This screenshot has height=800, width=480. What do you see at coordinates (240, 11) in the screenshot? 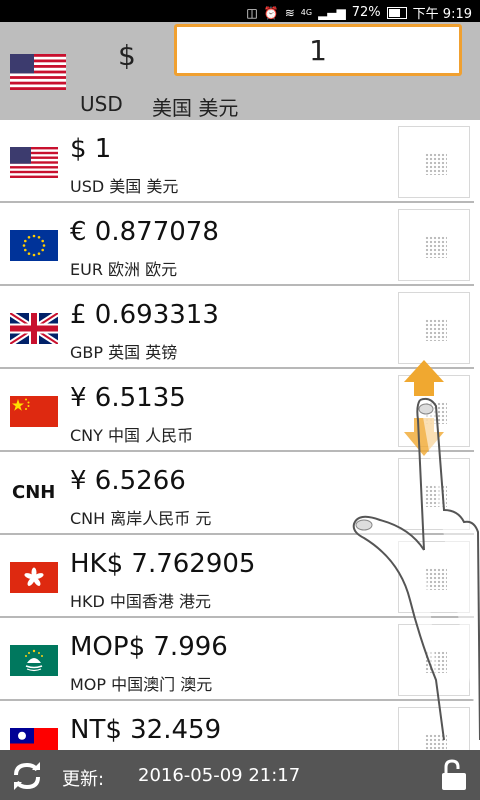
I see `status-bar: ◫ ⏰ ≋ 4G ▂▄▆ 72% 下午 9:19` at bounding box center [240, 11].